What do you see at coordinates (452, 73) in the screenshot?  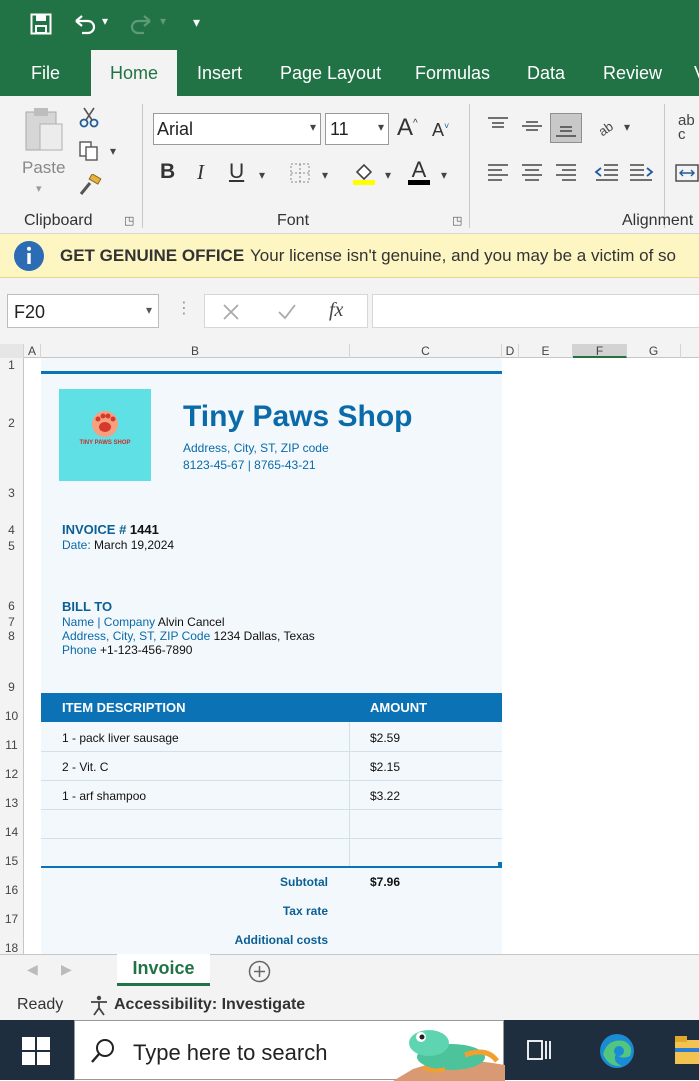 I see `tab-formulas: Formulas` at bounding box center [452, 73].